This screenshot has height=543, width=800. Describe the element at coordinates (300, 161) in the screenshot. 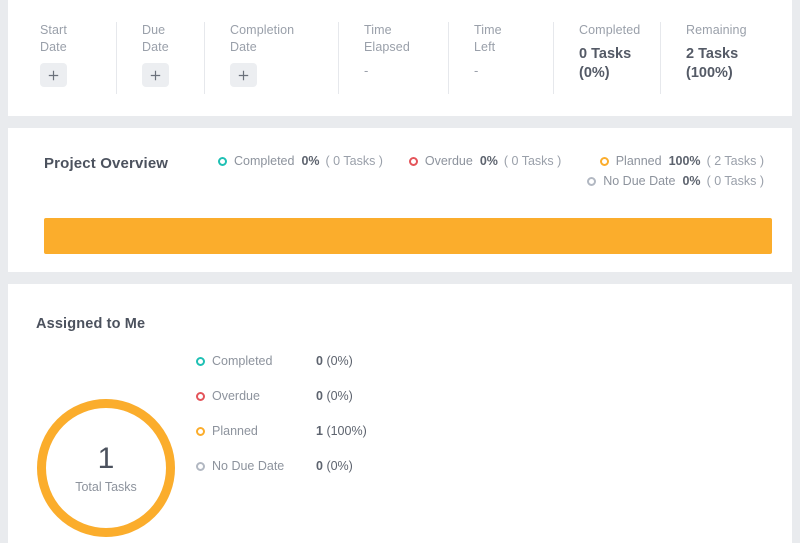

I see `legend-item-completed: Completed 0% ( 0 Tasks )` at that location.